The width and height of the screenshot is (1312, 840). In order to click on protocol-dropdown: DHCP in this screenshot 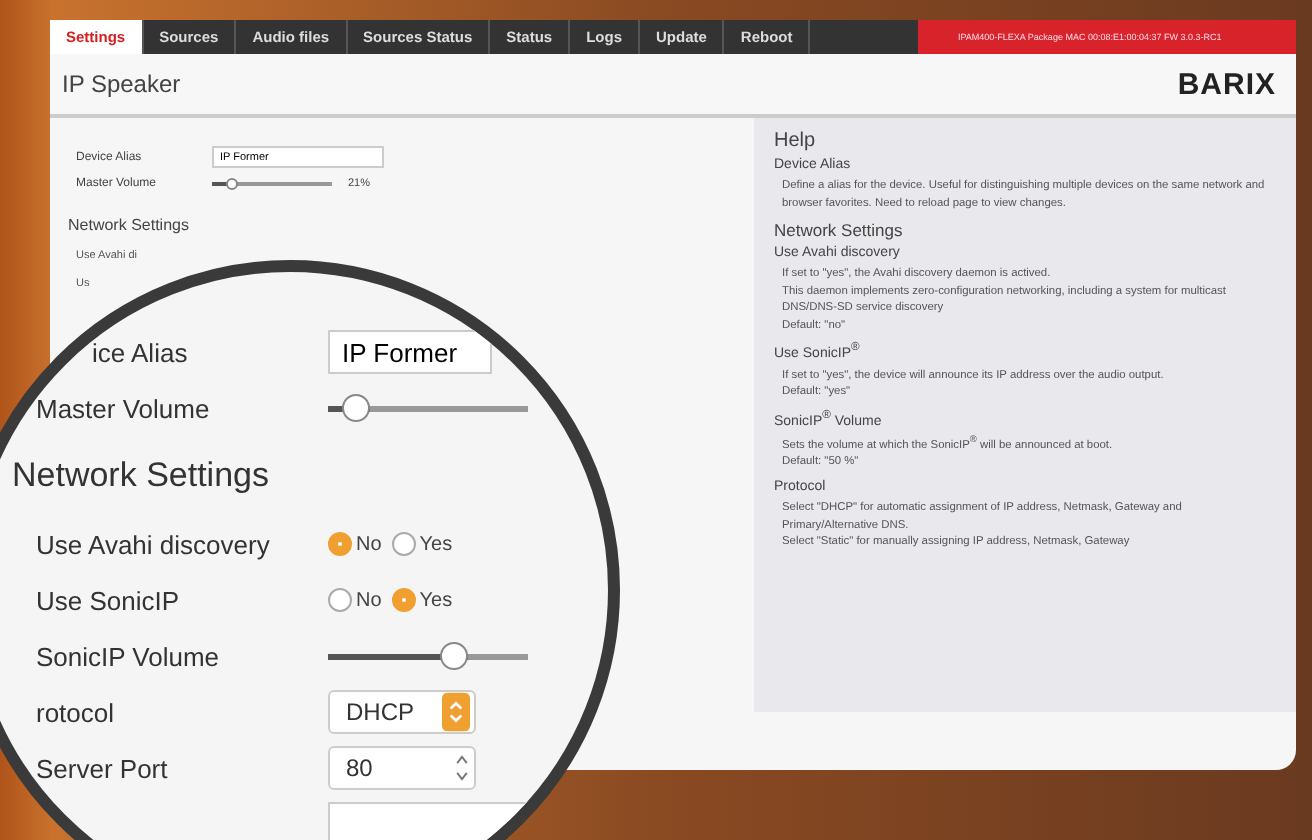, I will do `click(402, 712)`.